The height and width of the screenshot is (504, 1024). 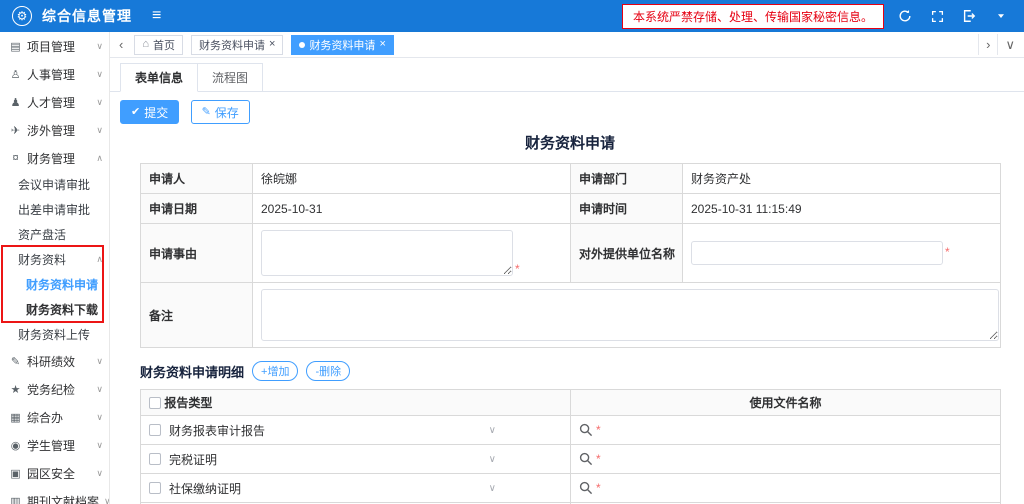 I want to click on sidebar-item-project-mgmt: ▤ 项目管理 ∨, so click(x=54, y=46).